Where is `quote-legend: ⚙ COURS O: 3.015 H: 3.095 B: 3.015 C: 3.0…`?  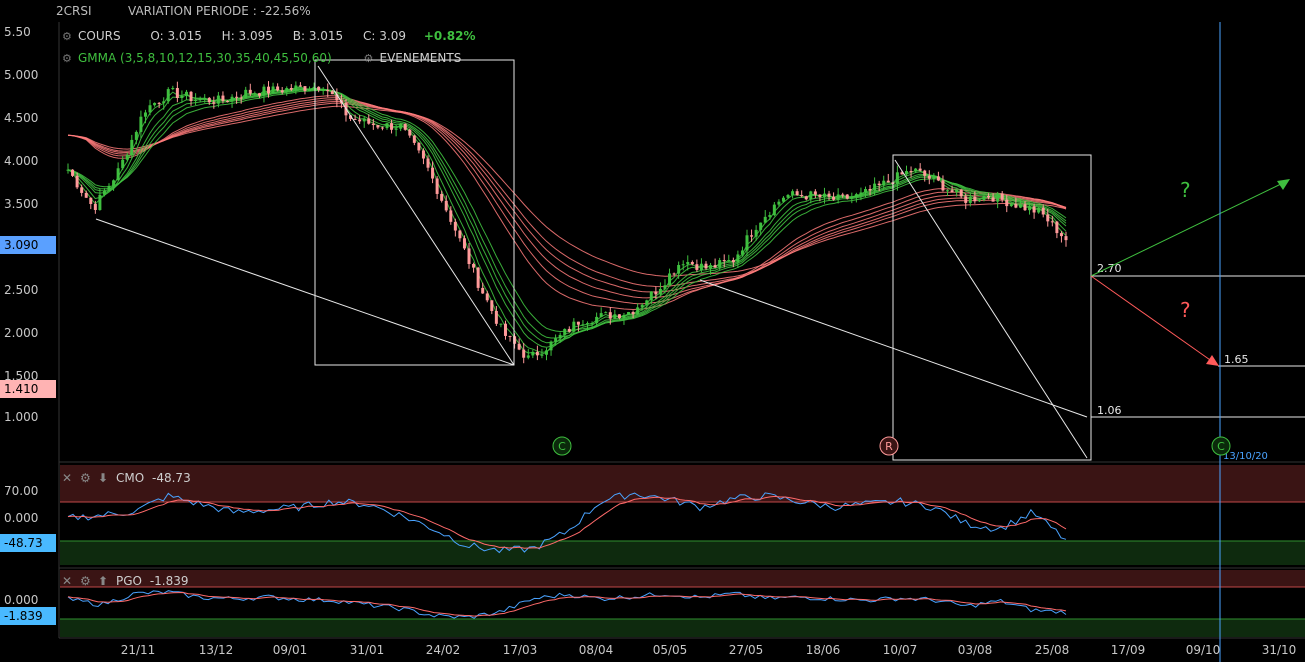 quote-legend: ⚙ COURS O: 3.015 H: 3.095 B: 3.015 C: 3.0… is located at coordinates (269, 36).